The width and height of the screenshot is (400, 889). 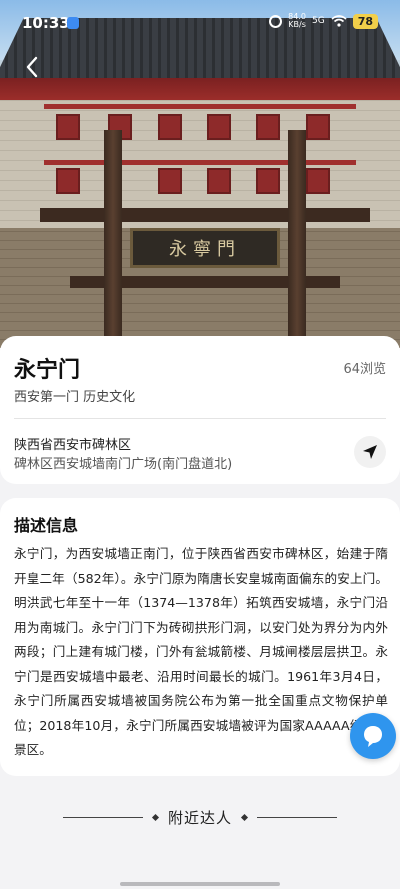 What do you see at coordinates (365, 21) in the screenshot?
I see `battery-indicator: 78` at bounding box center [365, 21].